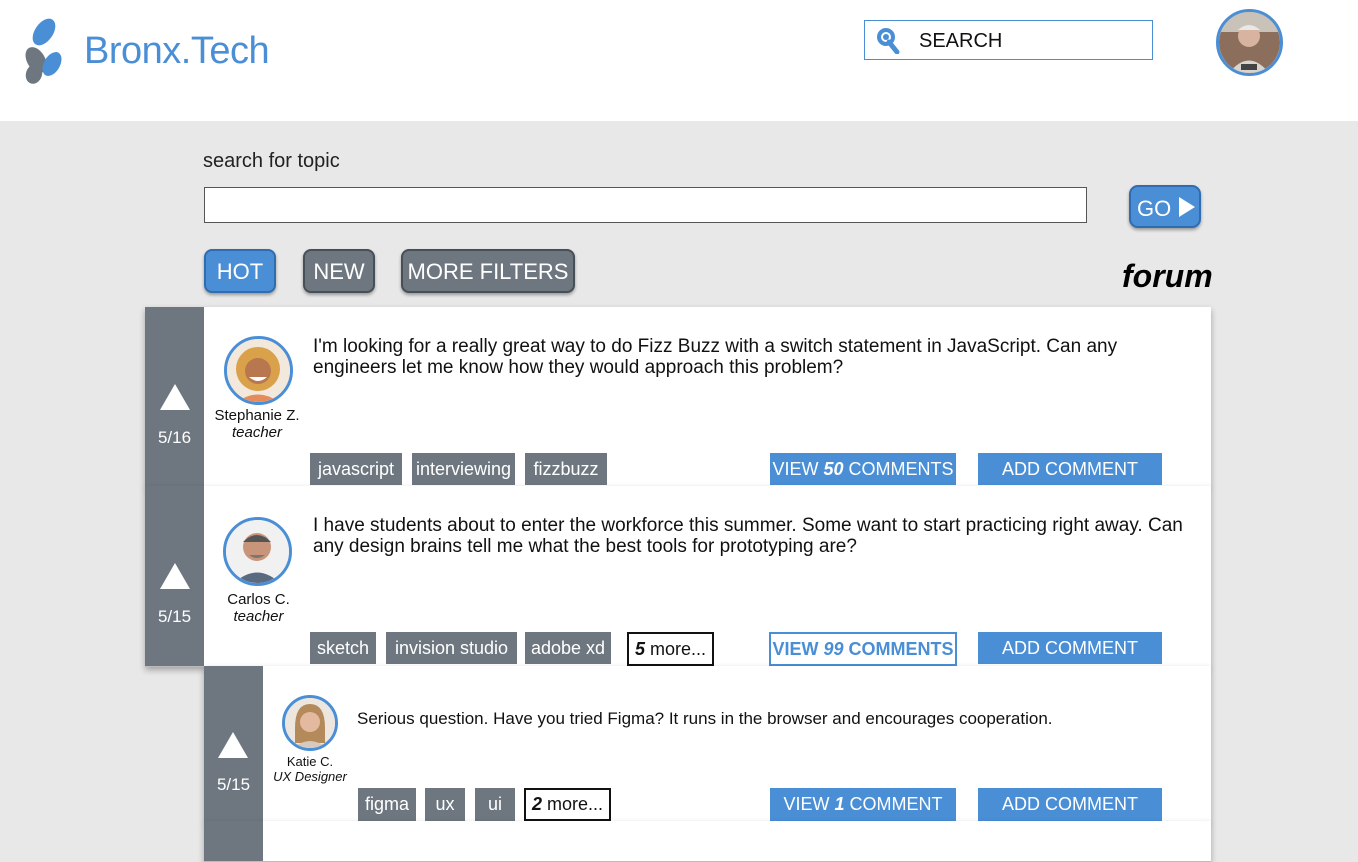 This screenshot has height=862, width=1358. I want to click on more-filters-button: MORE FILTERS, so click(488, 271).